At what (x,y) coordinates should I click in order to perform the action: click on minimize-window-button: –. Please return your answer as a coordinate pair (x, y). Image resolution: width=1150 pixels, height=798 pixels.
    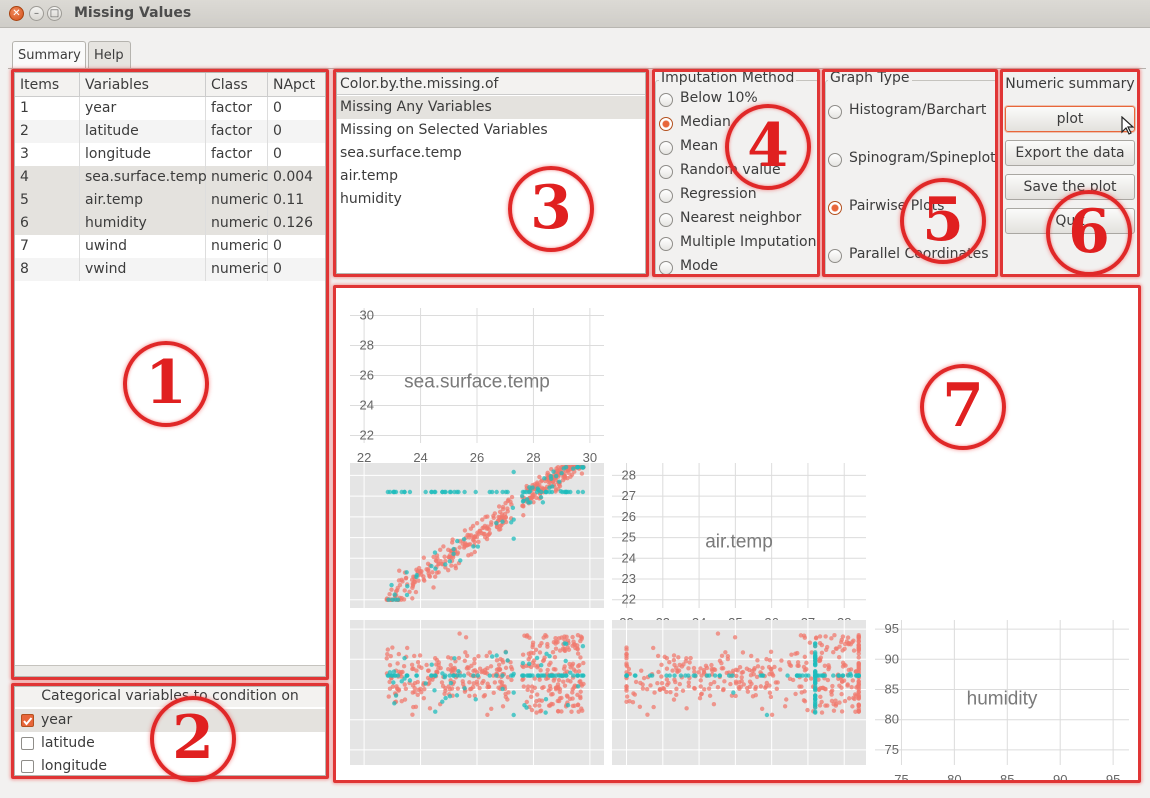
    Looking at the image, I should click on (36, 13).